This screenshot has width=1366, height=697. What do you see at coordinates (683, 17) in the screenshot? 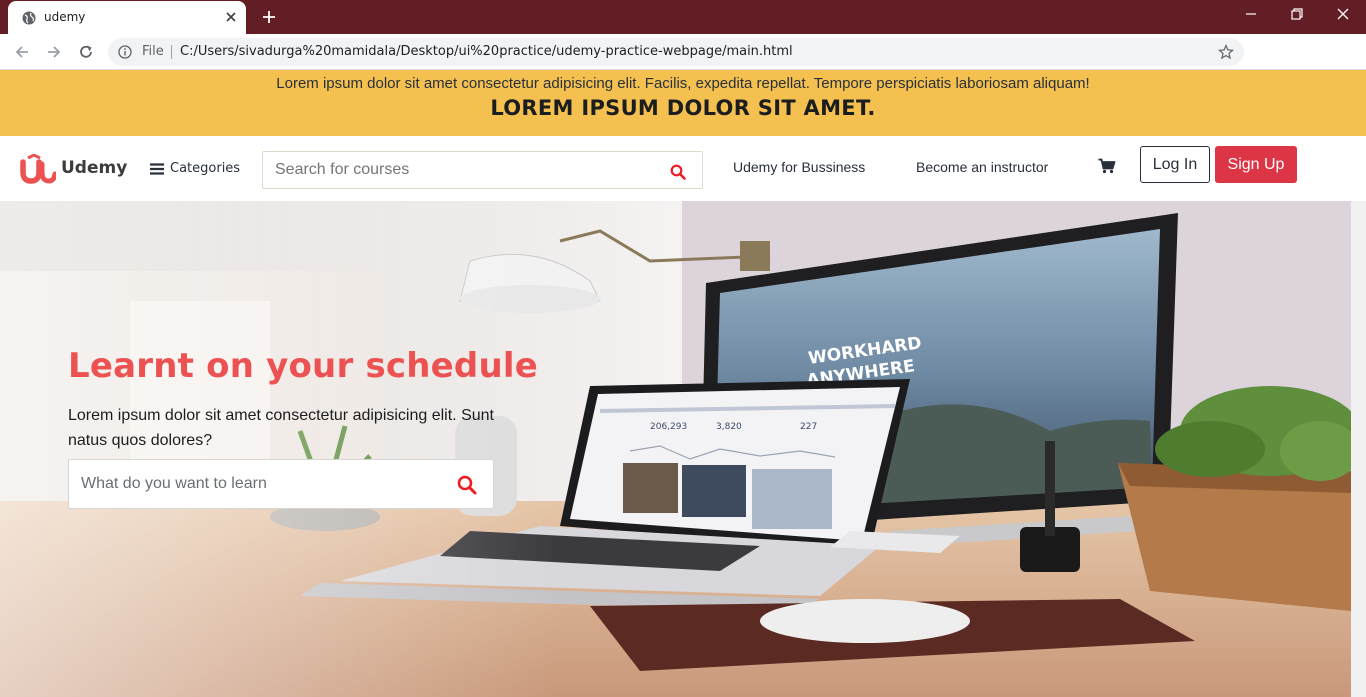
I see `browser-titlebar: udemy` at bounding box center [683, 17].